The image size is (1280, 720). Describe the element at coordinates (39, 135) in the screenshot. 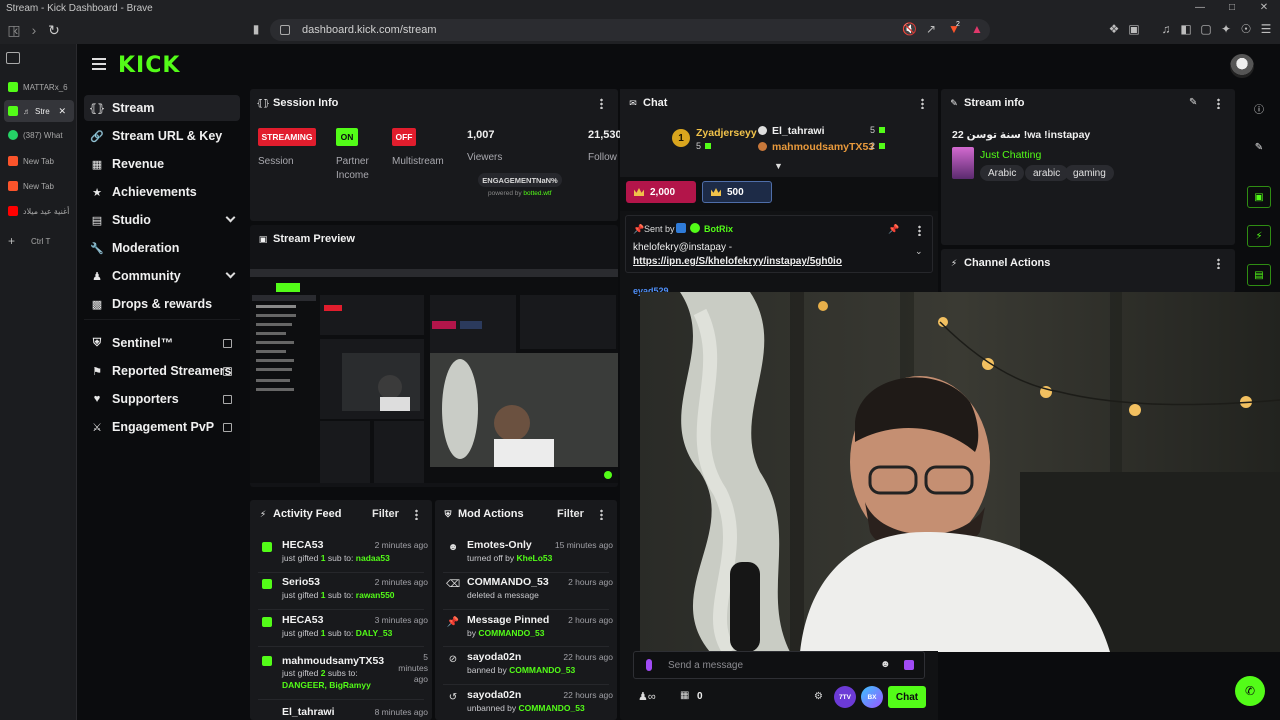

I see `tab-whatsapp: (387) What` at that location.